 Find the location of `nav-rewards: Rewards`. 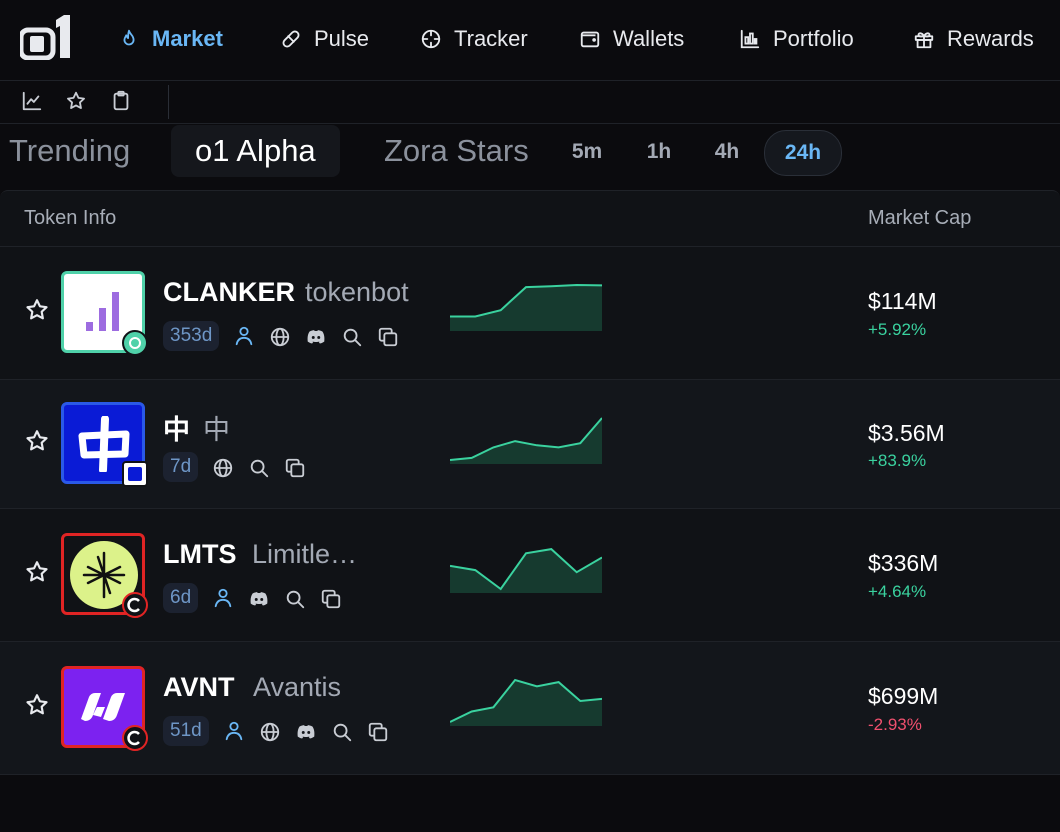

nav-rewards: Rewards is located at coordinates (973, 39).